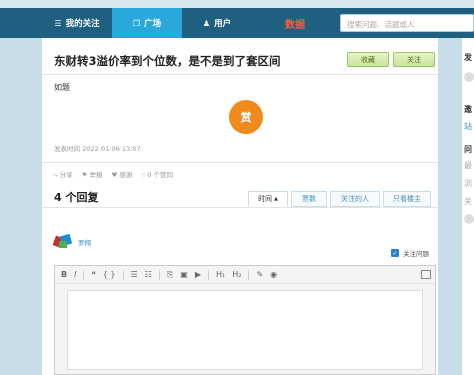 The height and width of the screenshot is (375, 474). I want to click on check-icon: ✓, so click(395, 253).